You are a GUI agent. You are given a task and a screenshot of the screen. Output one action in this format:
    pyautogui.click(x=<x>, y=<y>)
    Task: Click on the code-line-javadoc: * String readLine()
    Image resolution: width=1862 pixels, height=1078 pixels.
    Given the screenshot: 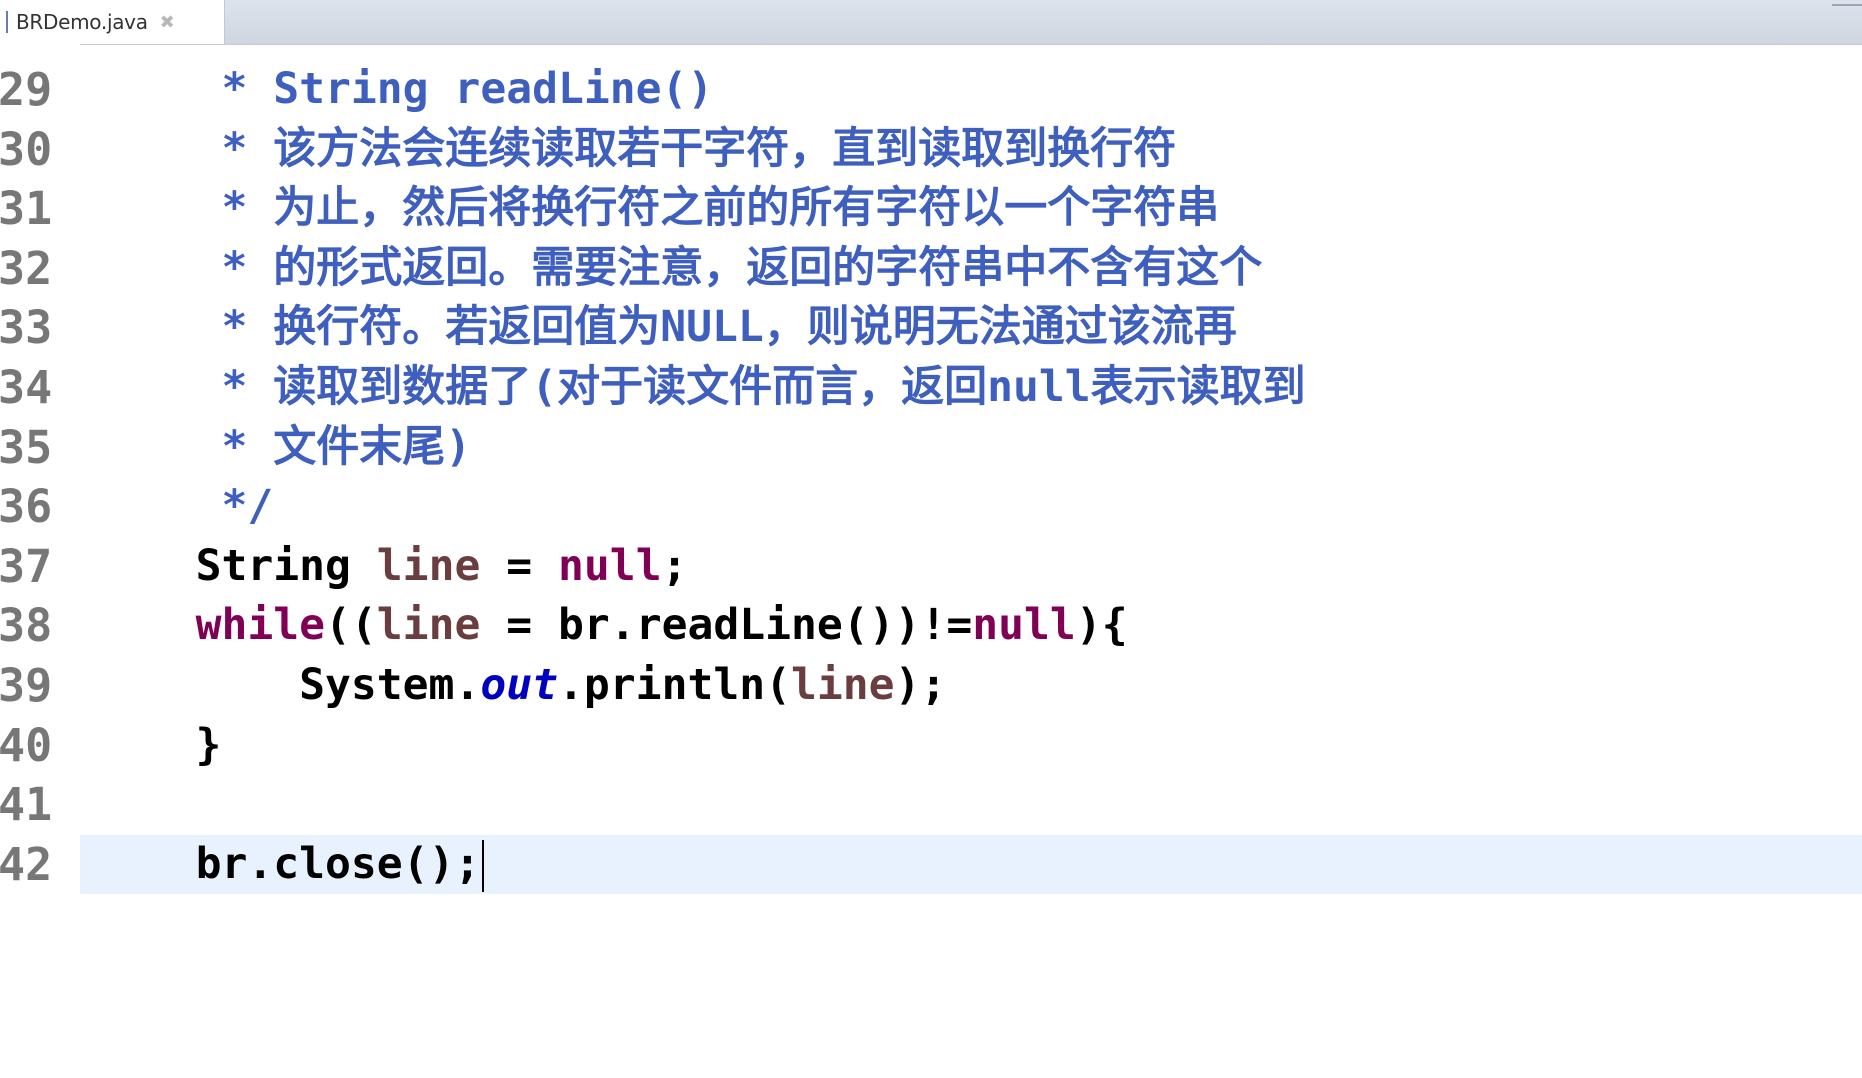 What is the action you would take?
    pyautogui.click(x=402, y=90)
    